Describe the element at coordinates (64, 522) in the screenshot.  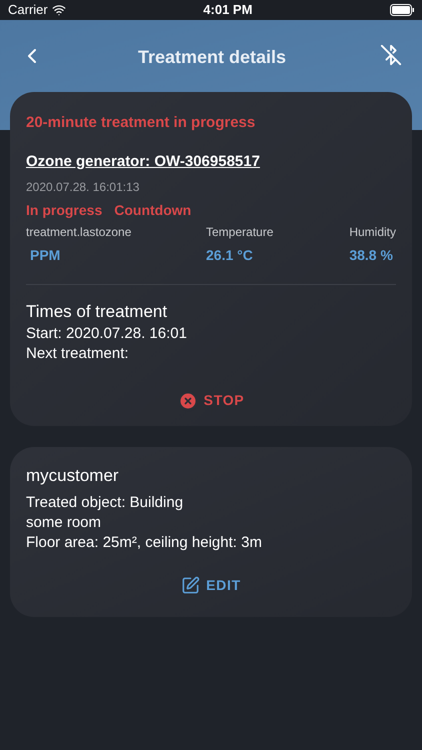
I see `object-detail: some room` at that location.